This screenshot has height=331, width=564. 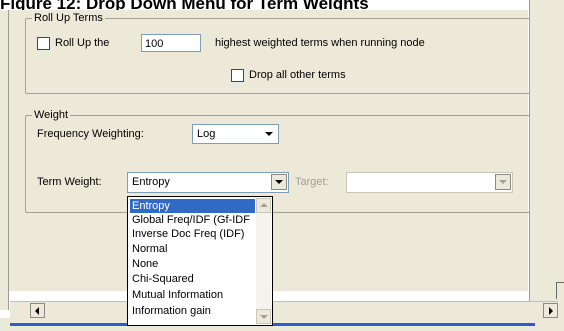 I want to click on arrow-left-icon, so click(x=37, y=310).